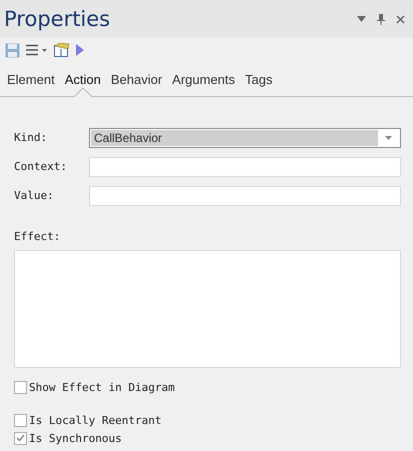 This screenshot has width=413, height=451. Describe the element at coordinates (62, 50) in the screenshot. I see `window-icon` at that location.